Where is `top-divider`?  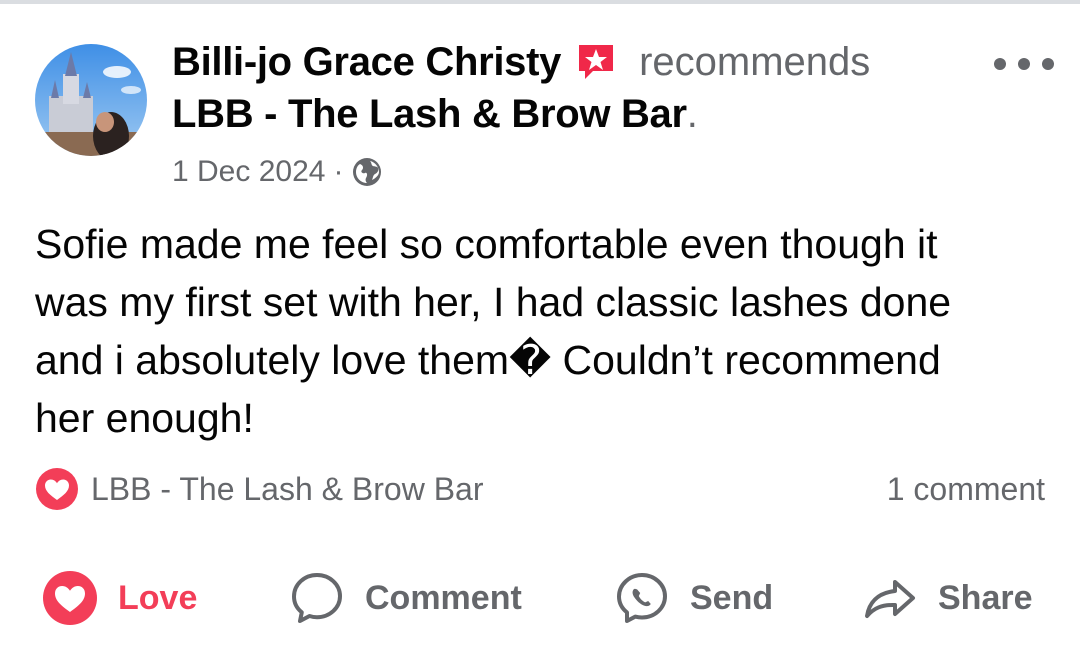 top-divider is located at coordinates (540, 2).